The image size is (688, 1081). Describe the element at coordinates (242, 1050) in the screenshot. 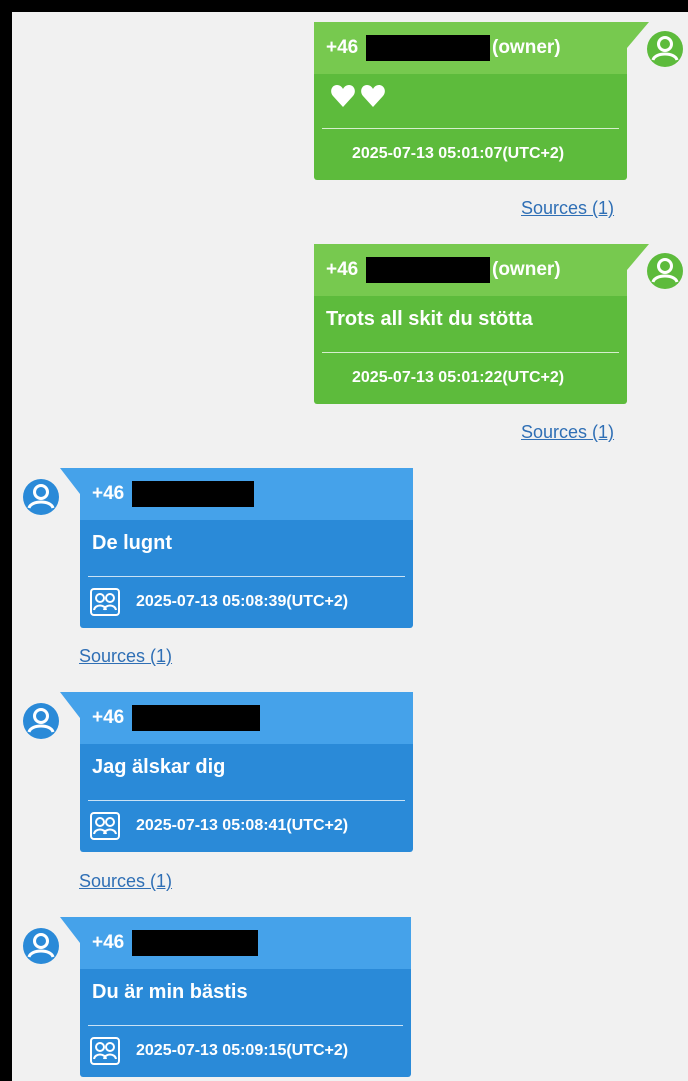

I see `message-timestamp: 2025-07-13 05:09:15(UTC+2)` at that location.